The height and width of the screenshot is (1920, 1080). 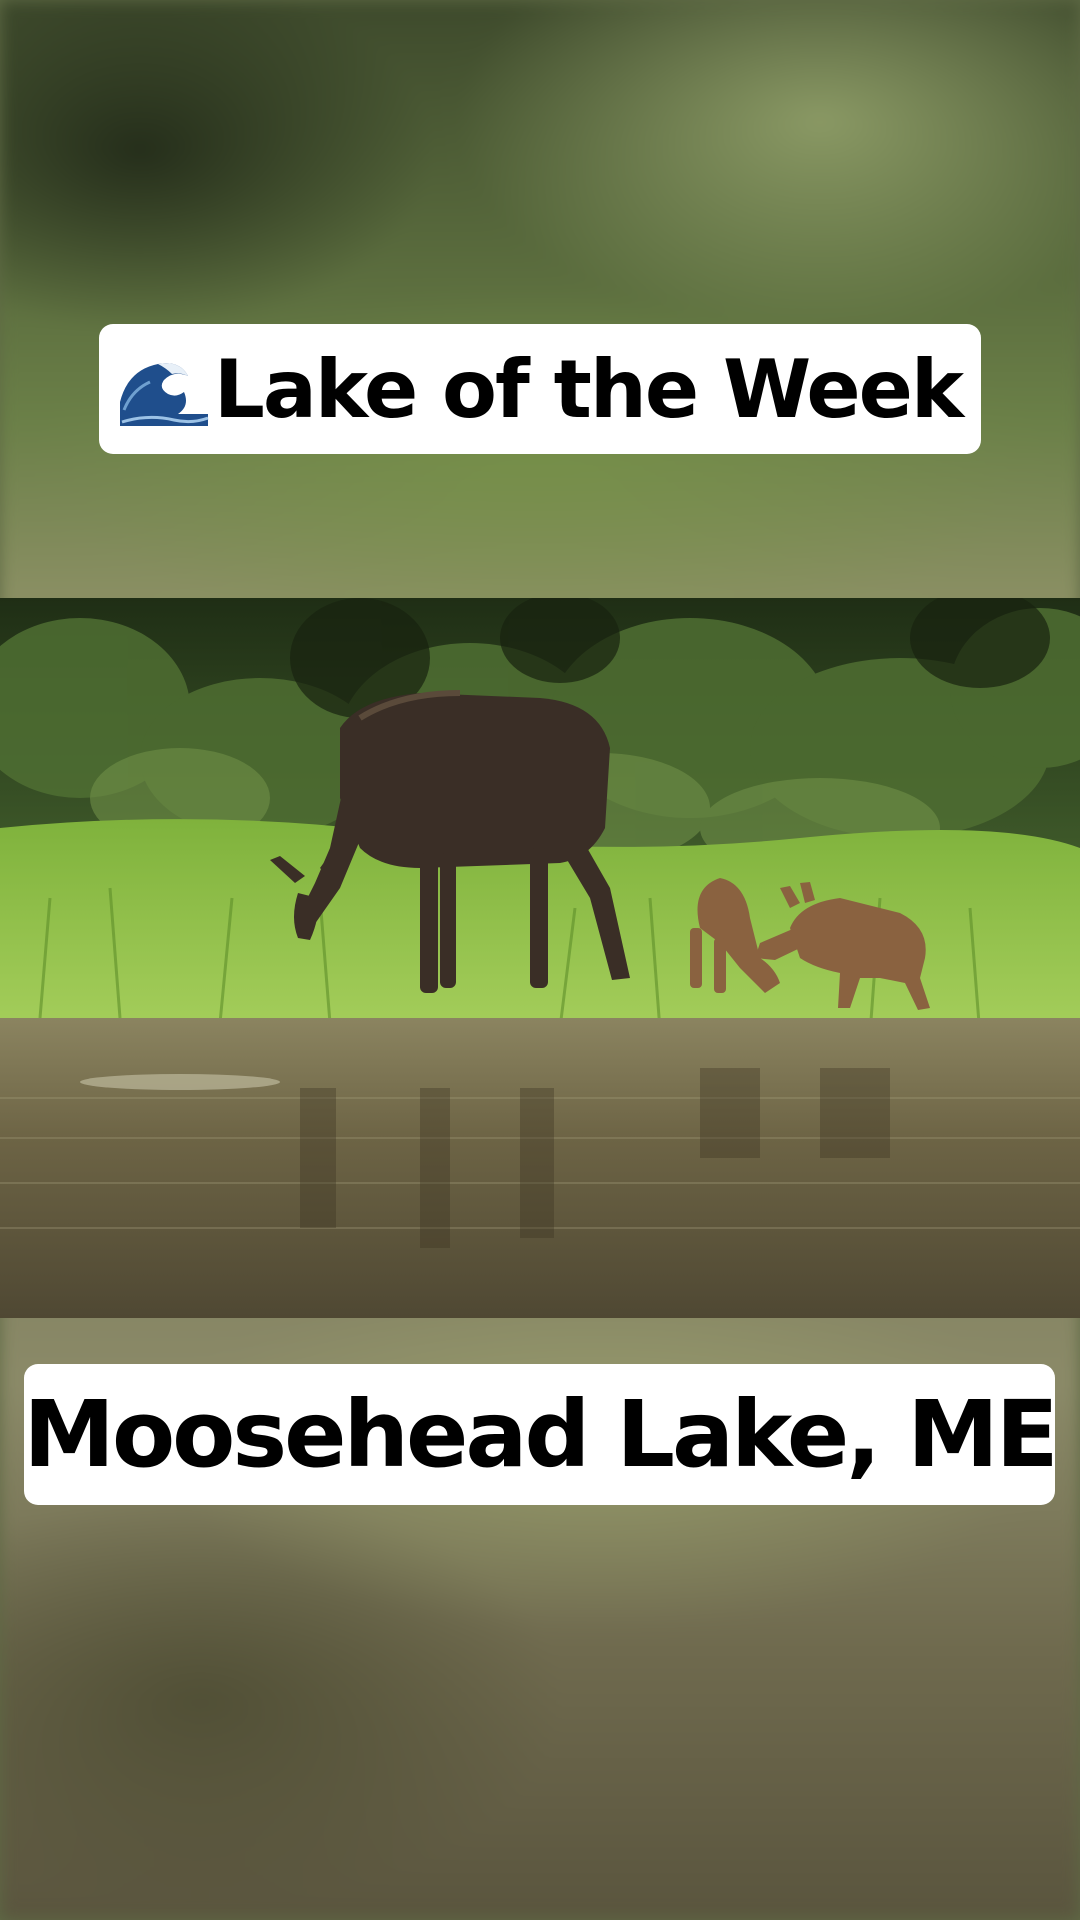 I want to click on lake-of-the-week-banner: Lake of the Week, so click(x=540, y=389).